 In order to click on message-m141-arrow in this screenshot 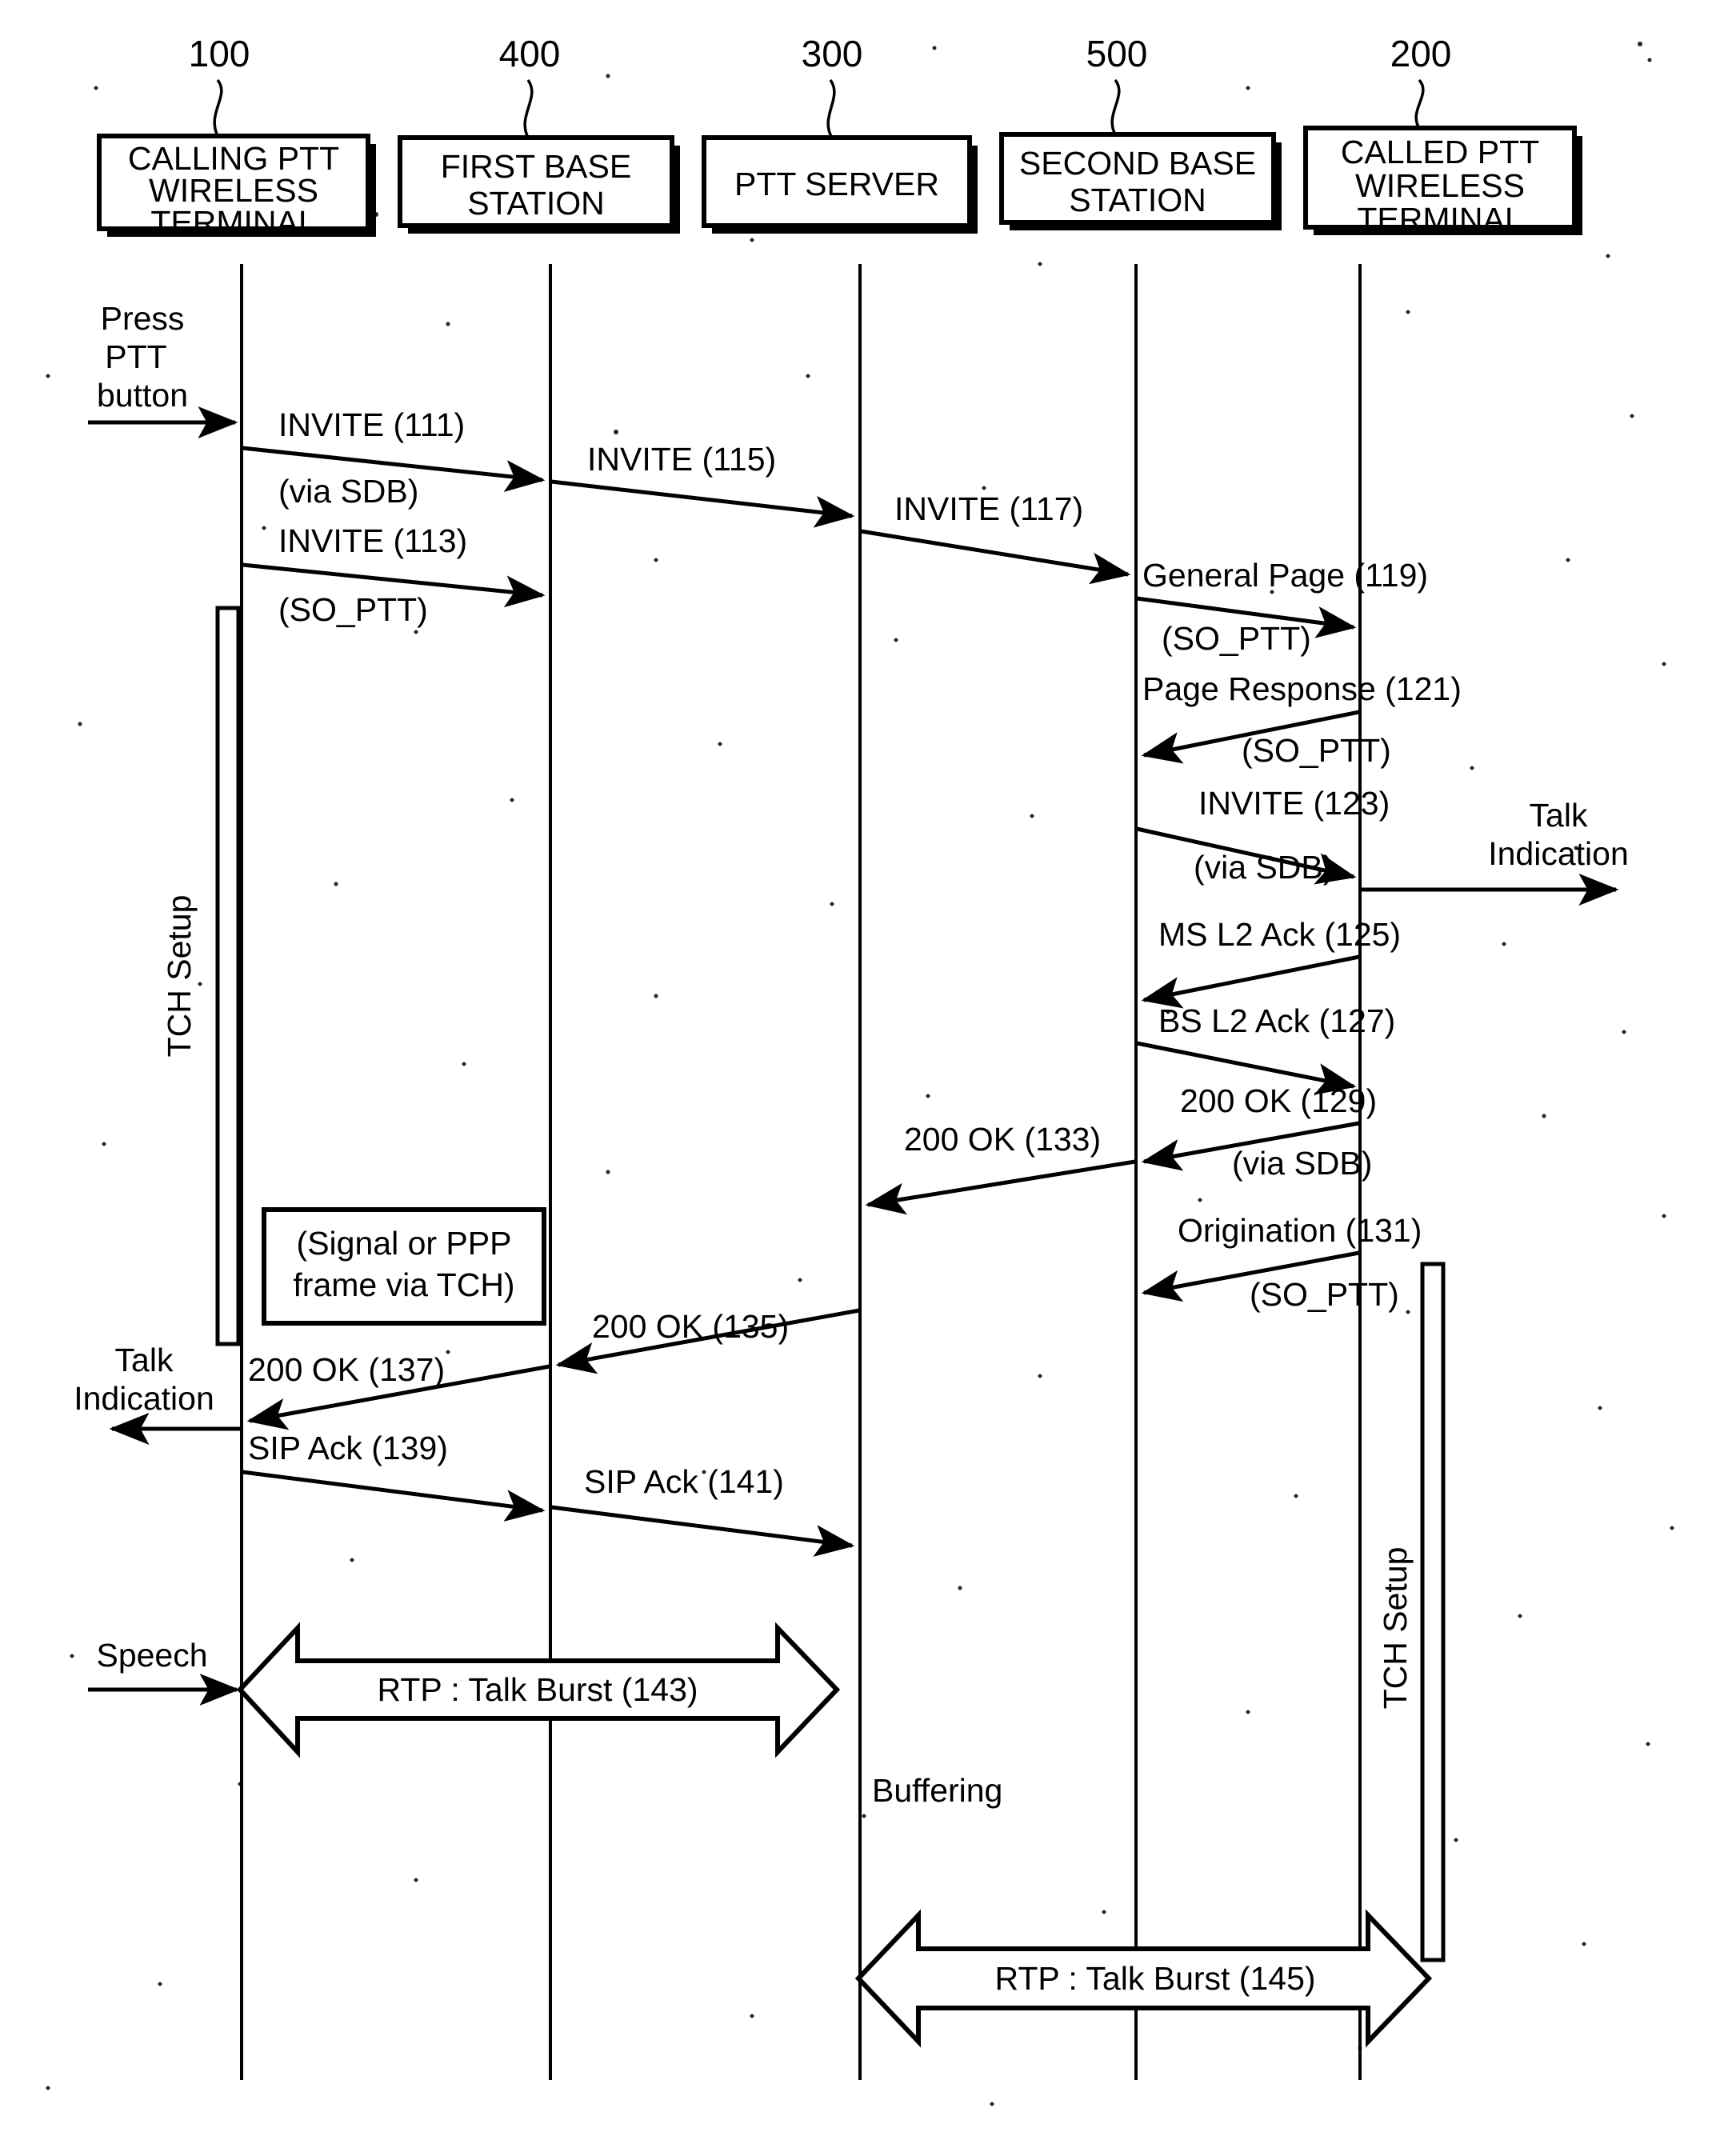, I will do `click(702, 1531)`.